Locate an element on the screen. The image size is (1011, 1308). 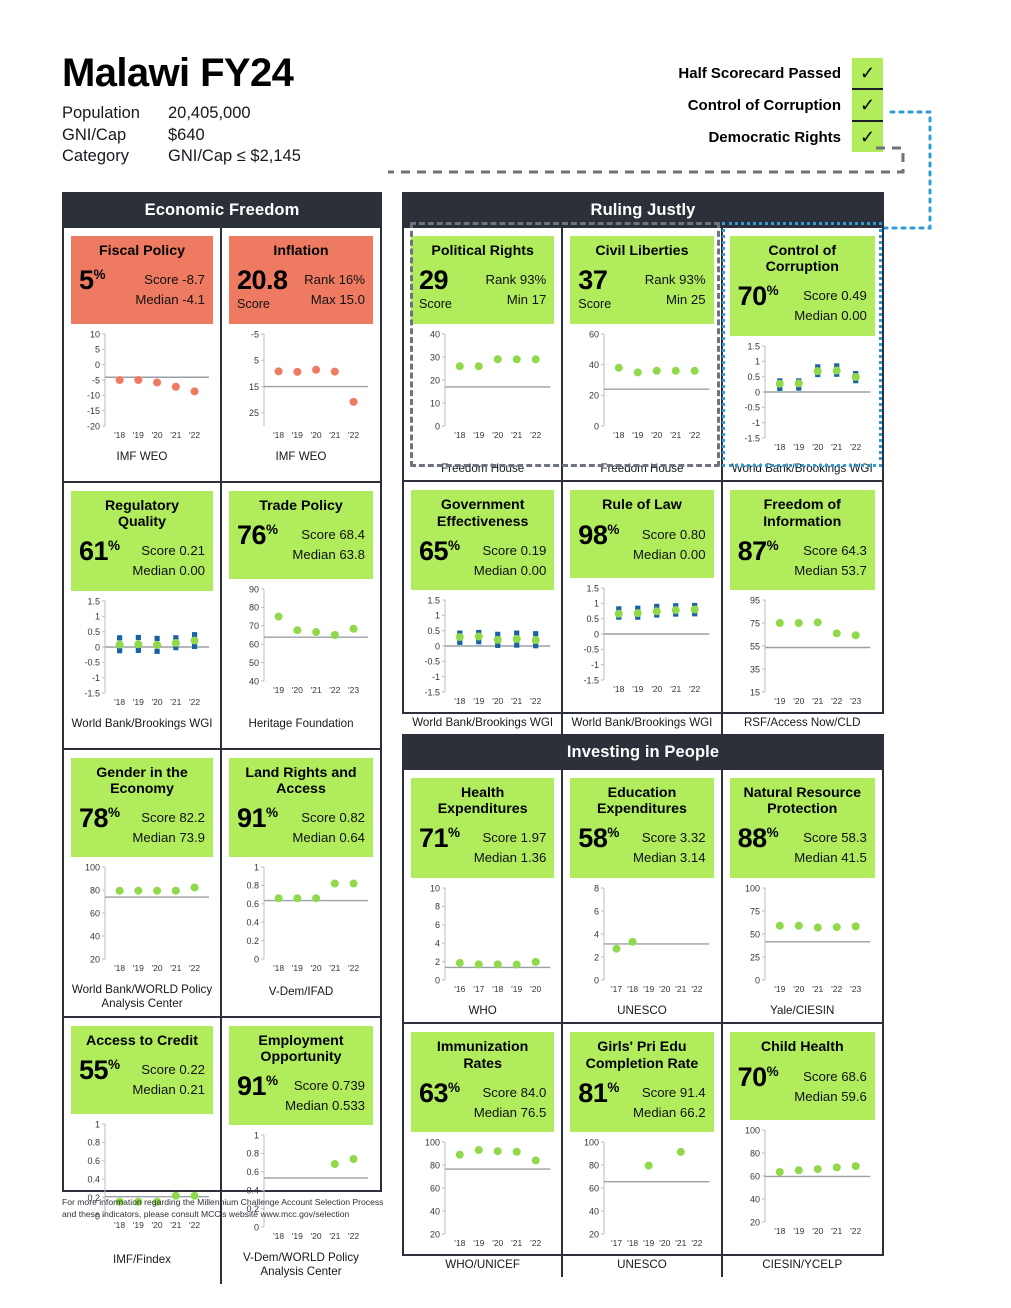
indicator-chart-wrapper: 100 80 60 40 20 '17 '18 '19 '20 '21 '22 is located at coordinates (641, 1194).